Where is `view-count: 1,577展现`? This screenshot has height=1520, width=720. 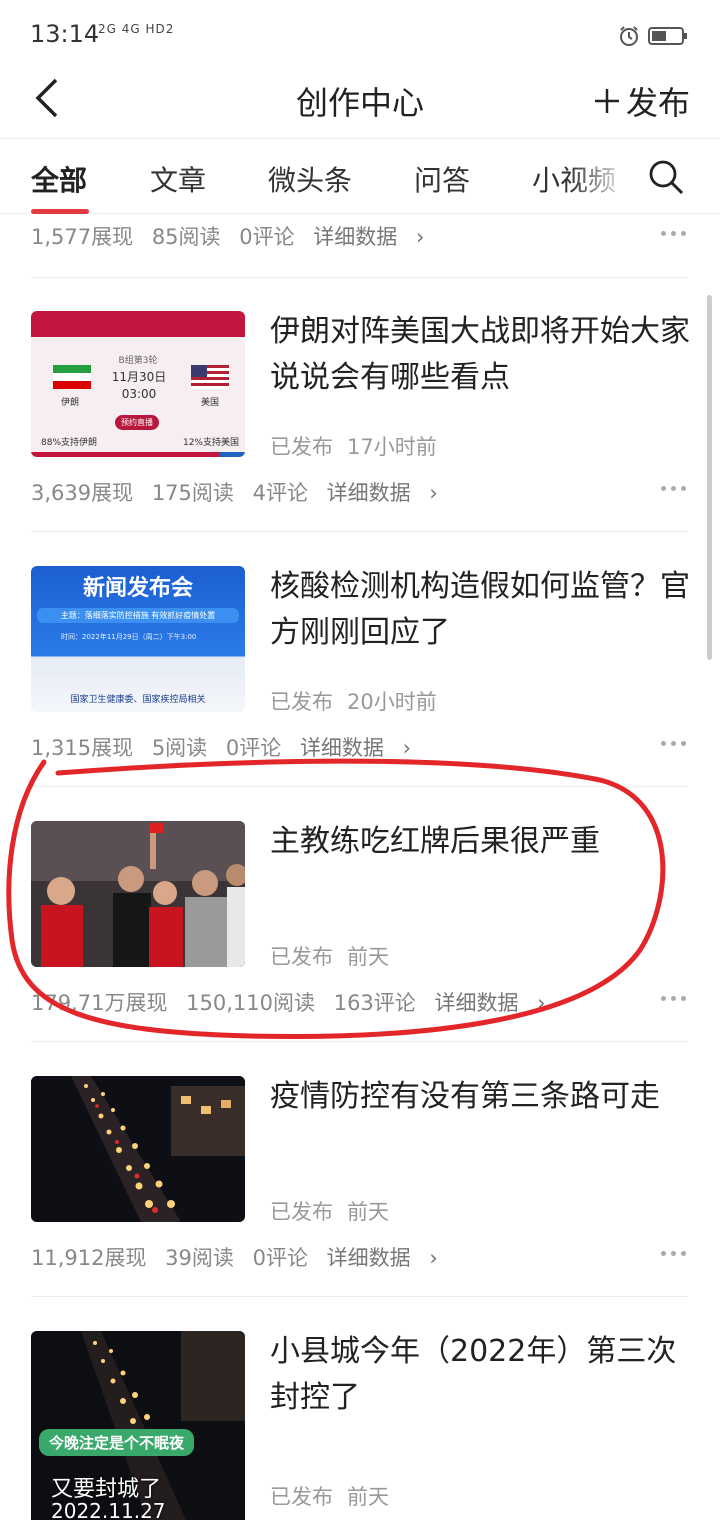 view-count: 1,577展现 is located at coordinates (82, 237).